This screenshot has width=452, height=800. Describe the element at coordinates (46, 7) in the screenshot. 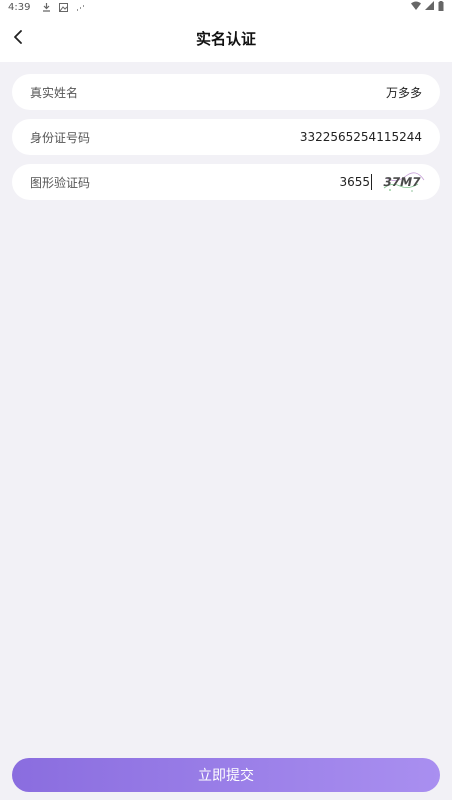

I see `download-icon` at that location.